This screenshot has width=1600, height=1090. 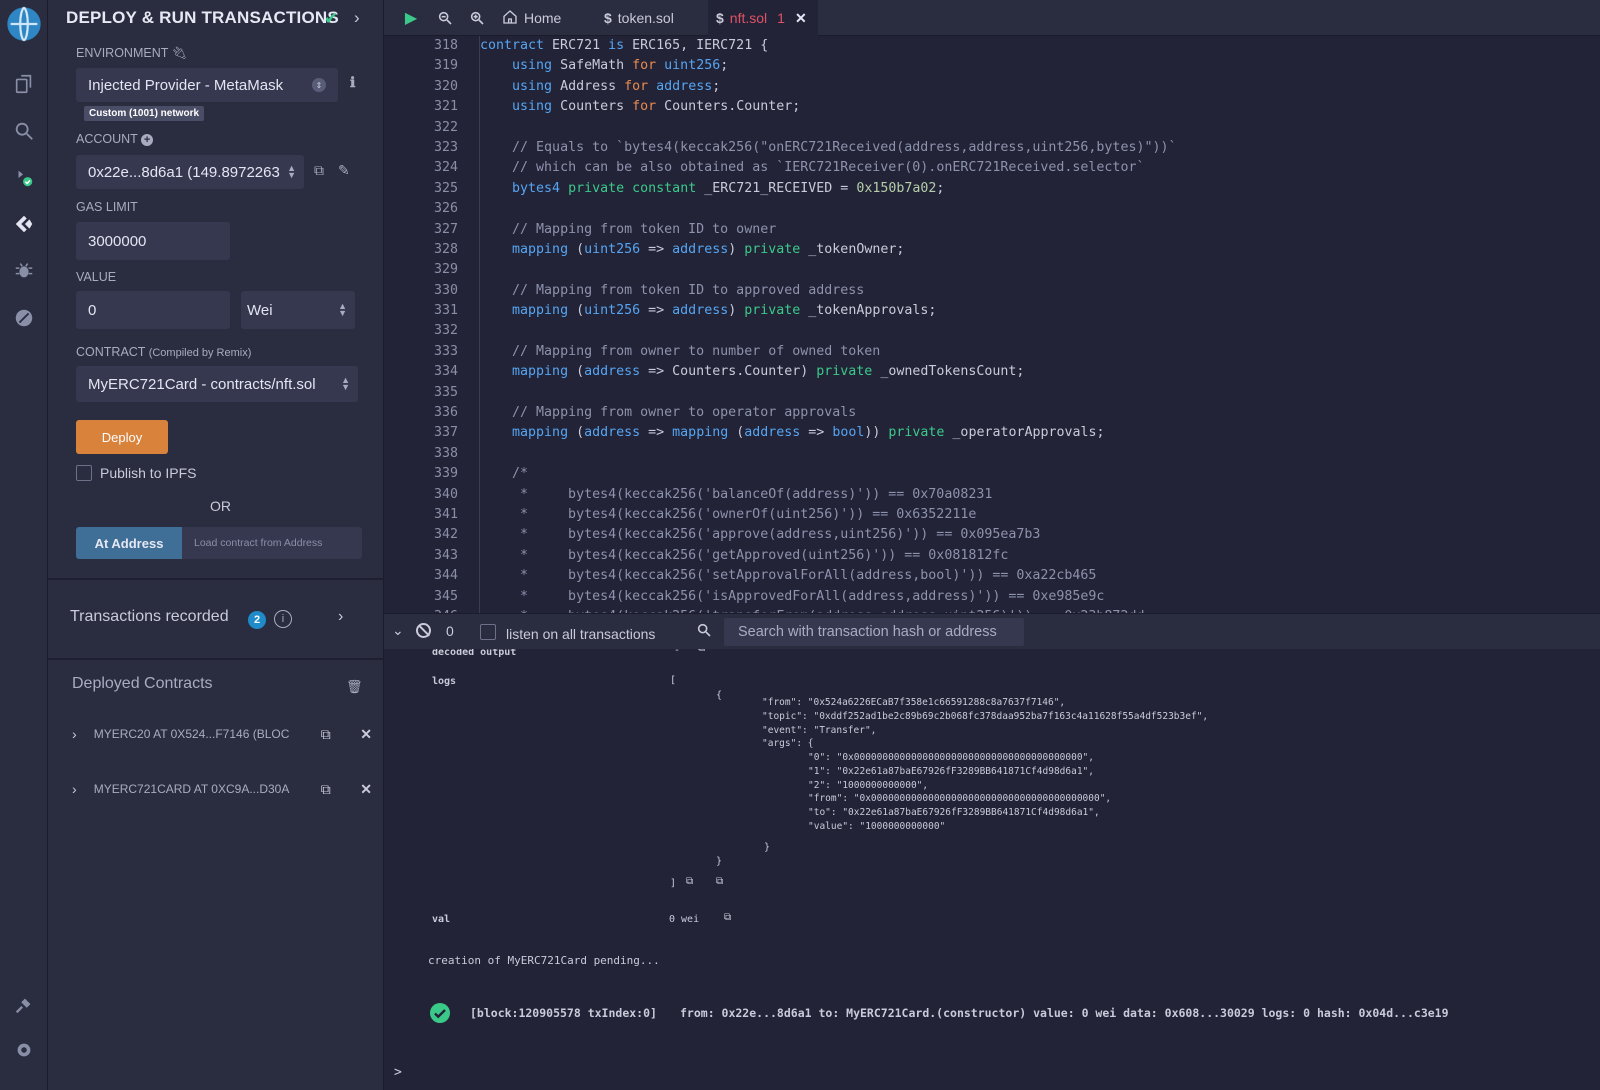 What do you see at coordinates (445, 331) in the screenshot?
I see `line-number: 332` at bounding box center [445, 331].